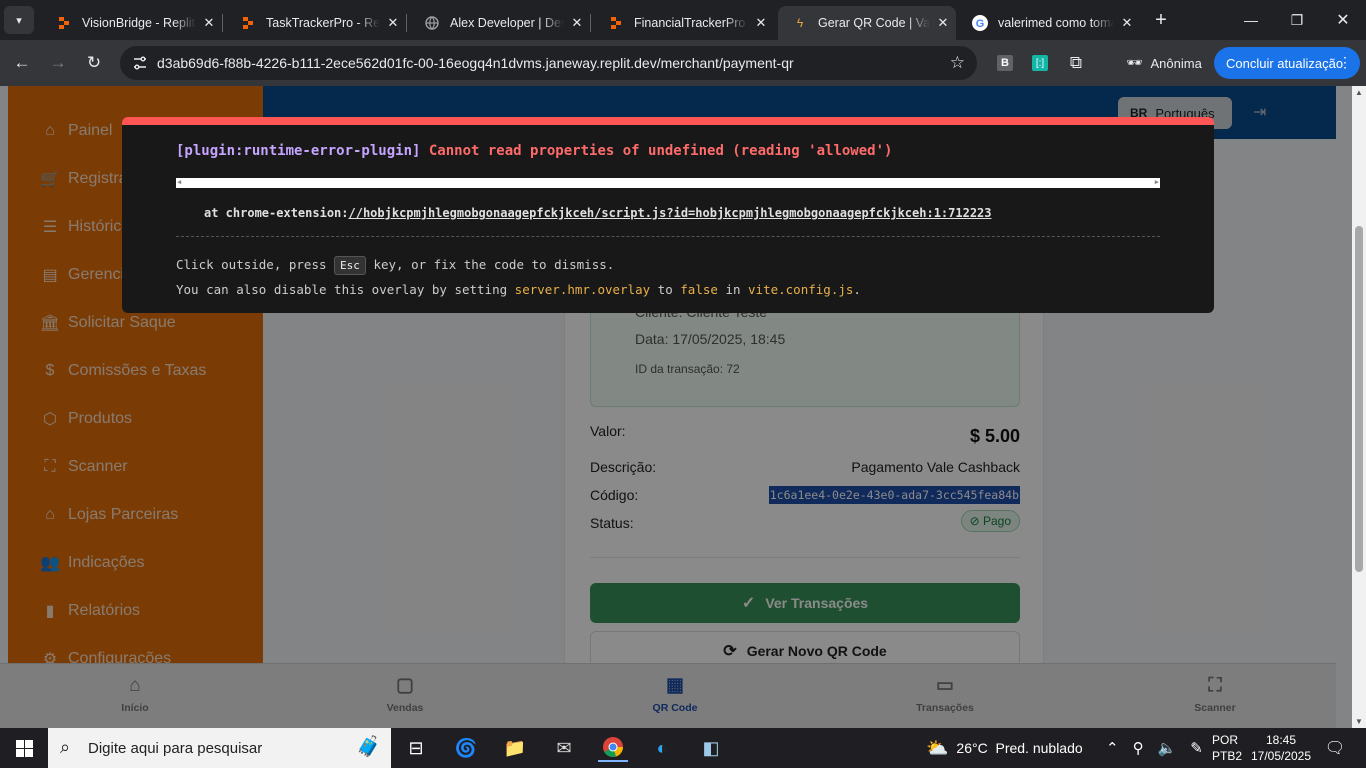  Describe the element at coordinates (24, 748) in the screenshot. I see `windows-start-icon` at that location.